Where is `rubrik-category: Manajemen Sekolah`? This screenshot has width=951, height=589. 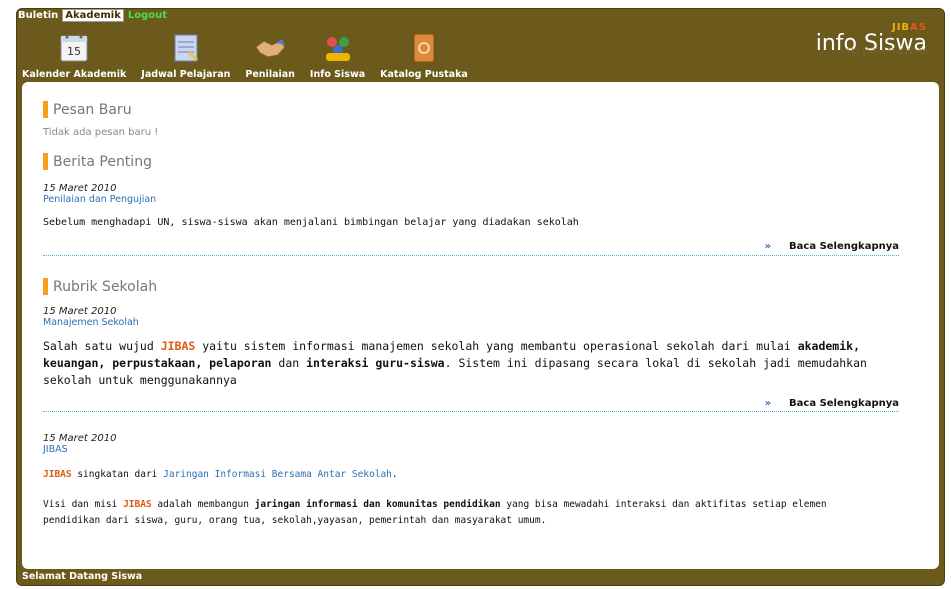 rubrik-category: Manajemen Sekolah is located at coordinates (91, 322).